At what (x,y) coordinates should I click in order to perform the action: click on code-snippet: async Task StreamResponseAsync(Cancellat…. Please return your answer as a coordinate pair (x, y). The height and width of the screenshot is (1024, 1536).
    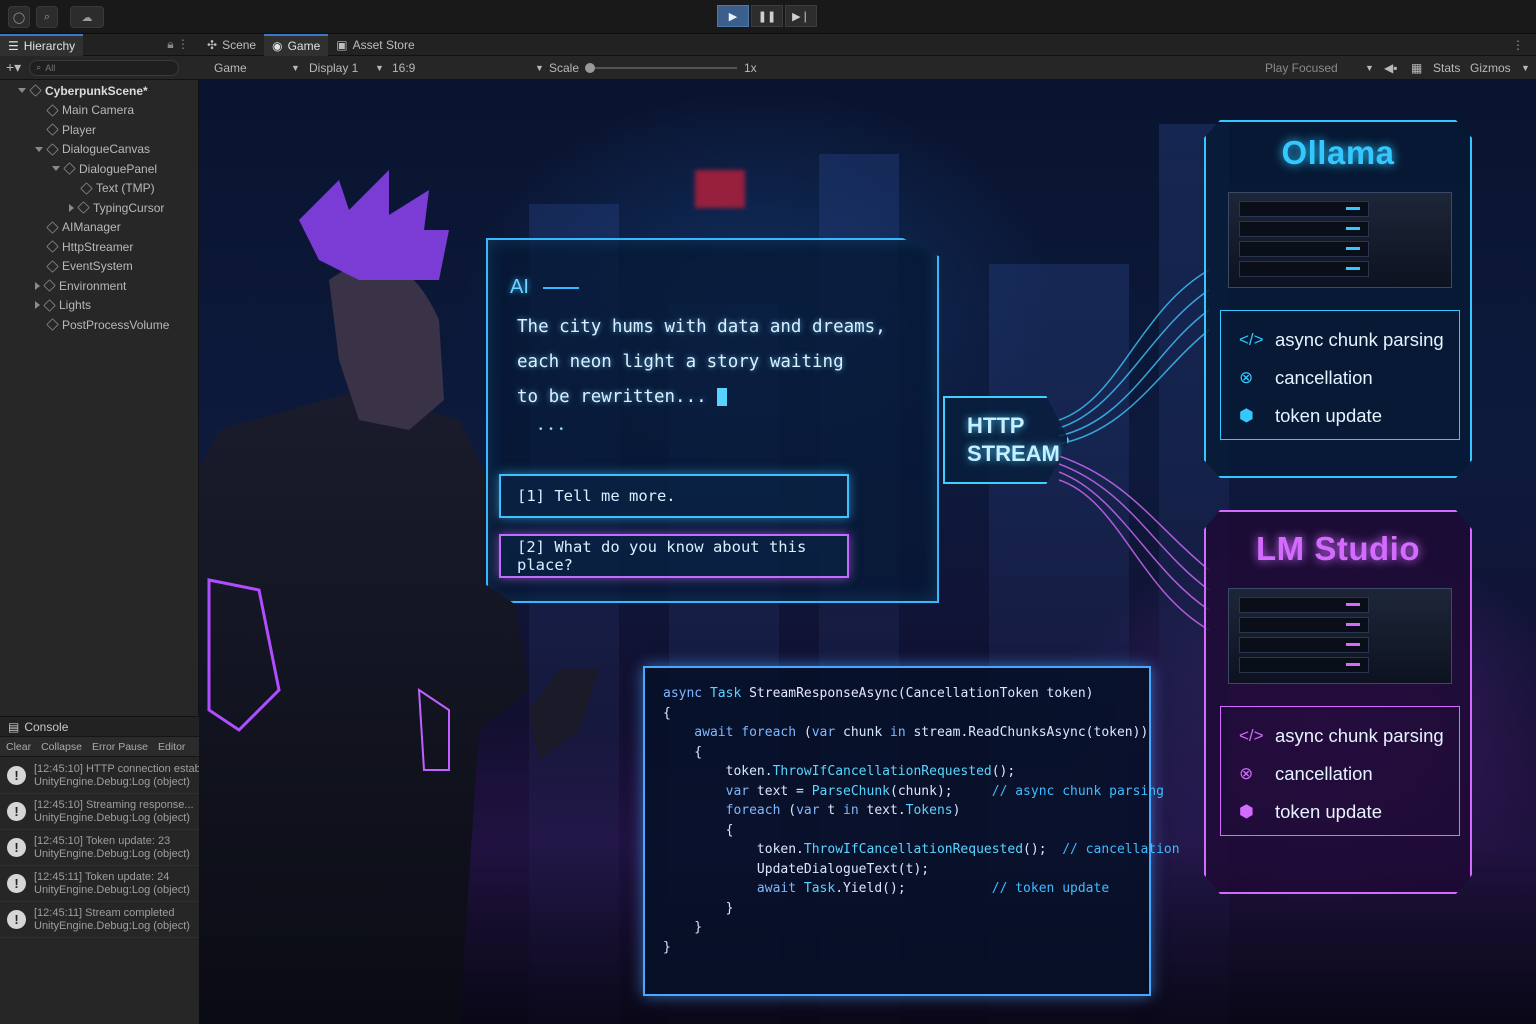
    Looking at the image, I should click on (911, 831).